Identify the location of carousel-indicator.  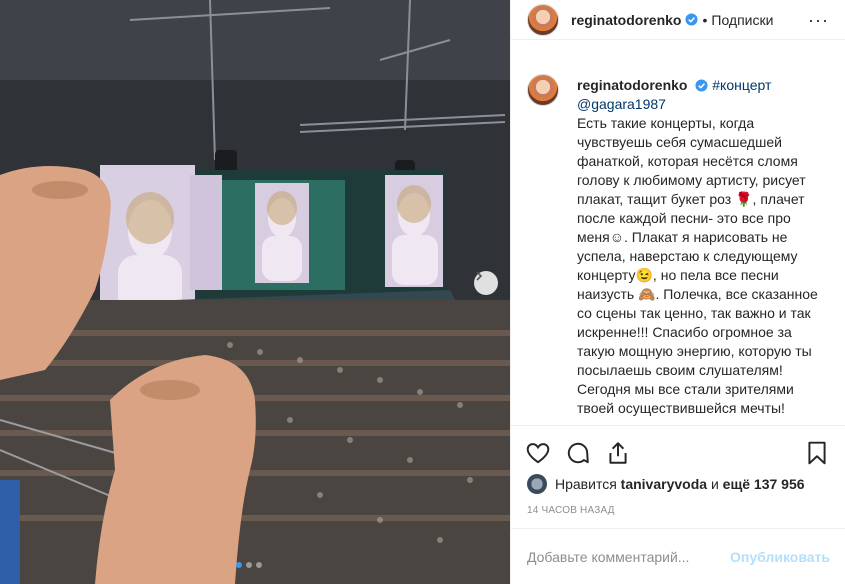
(249, 565).